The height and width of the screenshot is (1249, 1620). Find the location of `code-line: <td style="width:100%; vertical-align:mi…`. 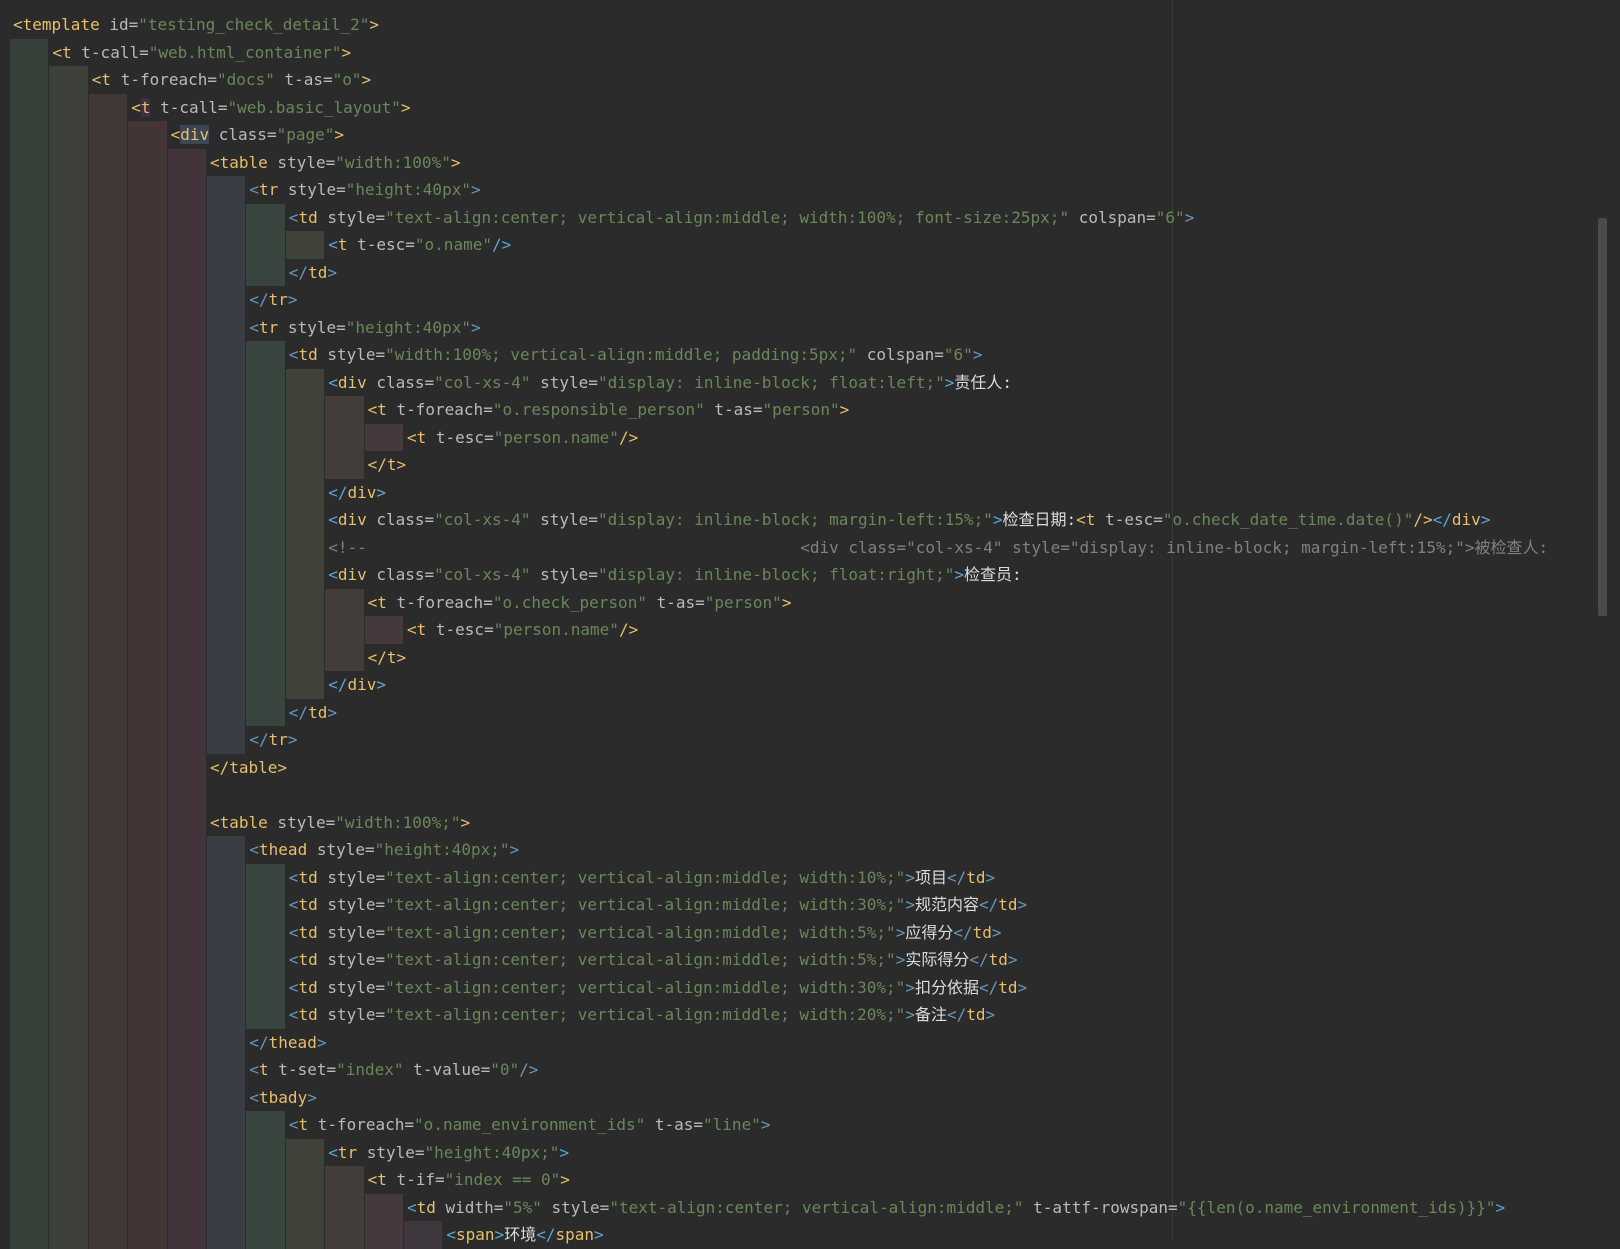

code-line: <td style="width:100%; vertical-align:mi… is located at coordinates (636, 355).